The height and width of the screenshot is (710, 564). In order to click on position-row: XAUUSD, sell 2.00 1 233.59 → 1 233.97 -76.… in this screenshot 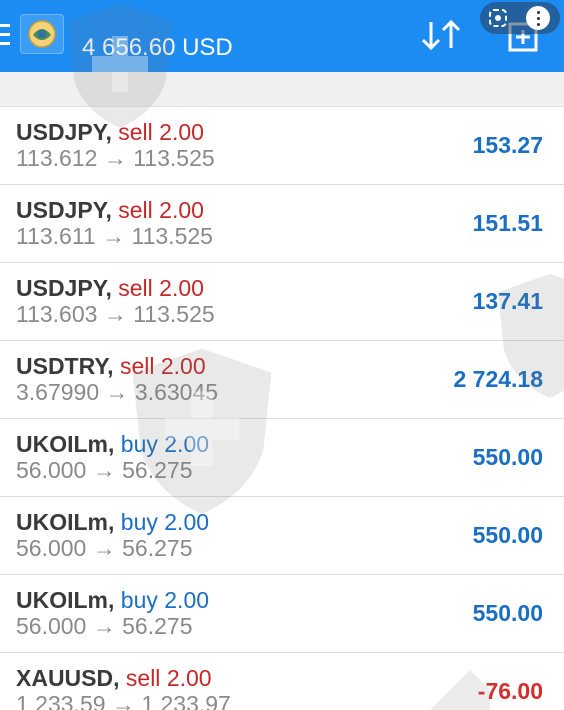, I will do `click(282, 681)`.